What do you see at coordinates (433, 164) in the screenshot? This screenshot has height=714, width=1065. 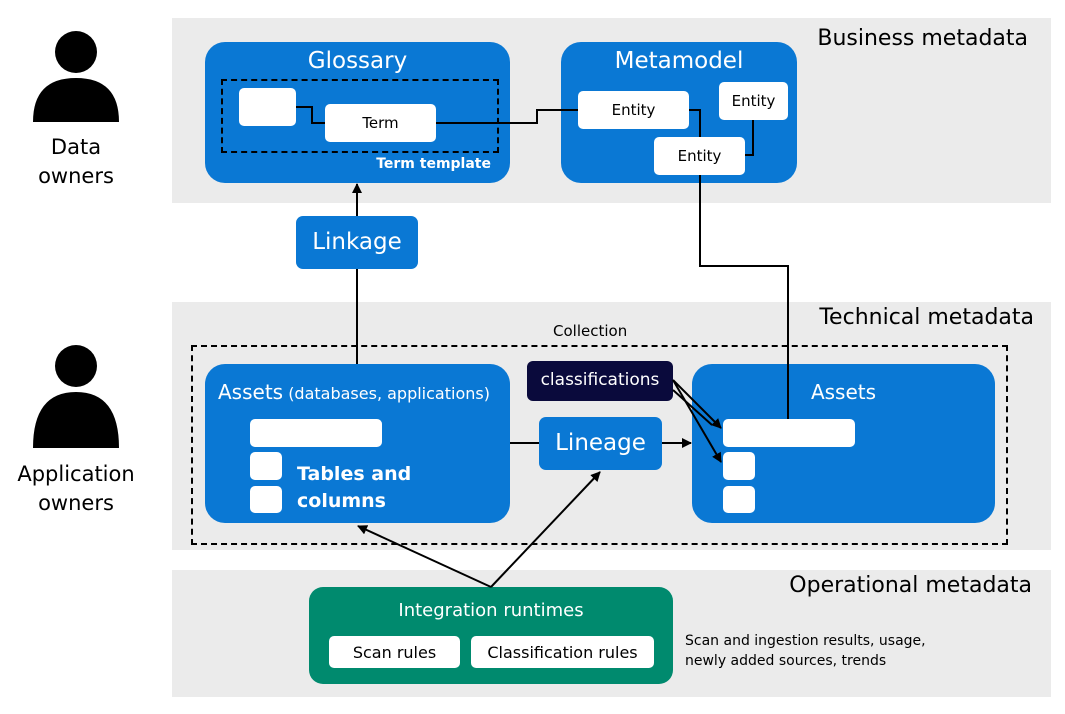 I see `term-template-label: Term template` at bounding box center [433, 164].